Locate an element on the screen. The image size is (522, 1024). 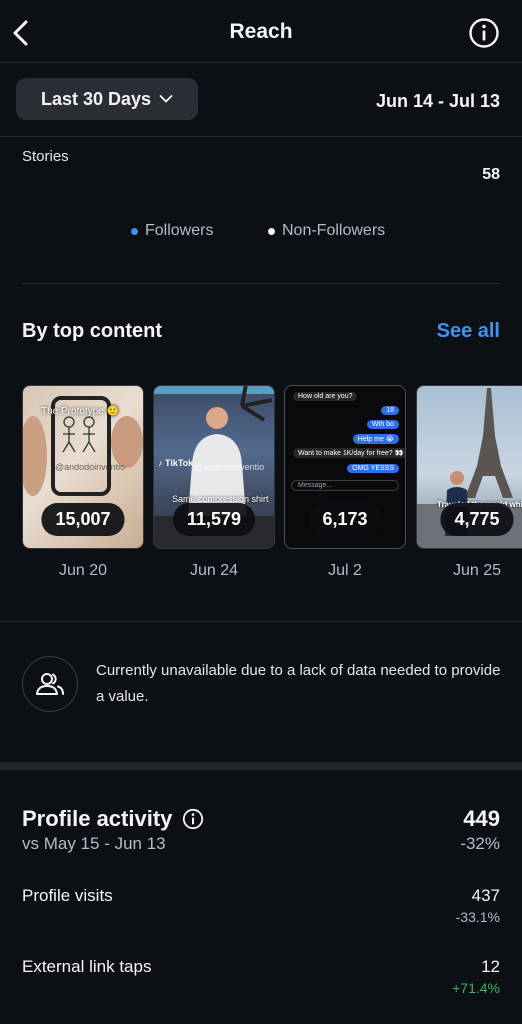
chat-bubble: Want to make 1K/day for free? 👀 is located at coordinates (349, 453).